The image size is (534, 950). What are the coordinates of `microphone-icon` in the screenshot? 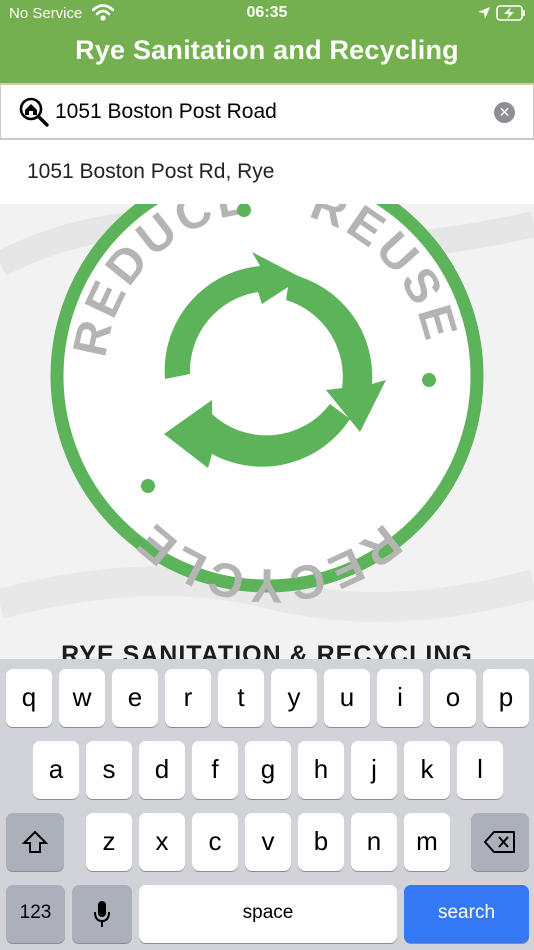 It's located at (102, 914).